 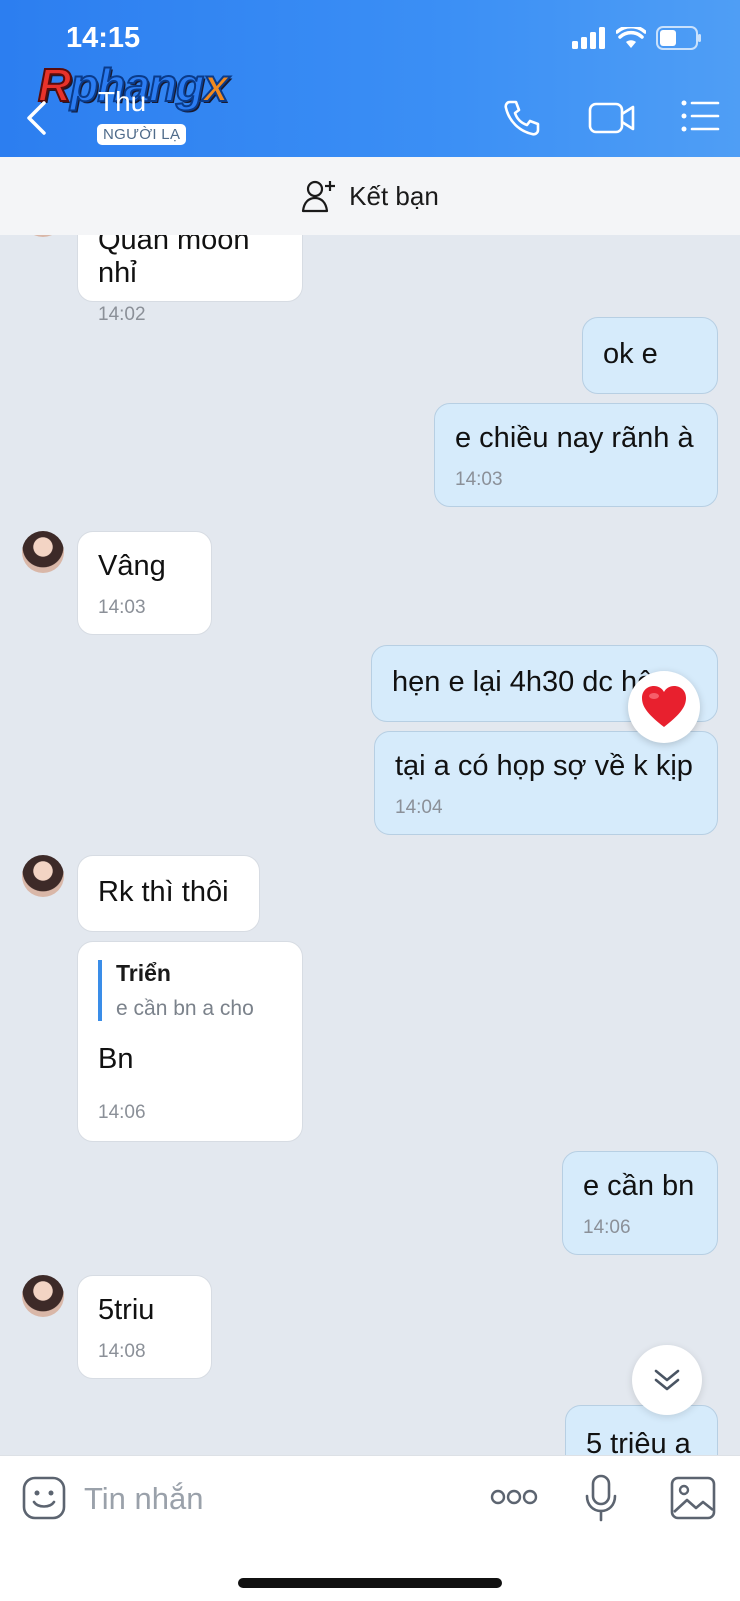 I want to click on call-button, so click(x=522, y=120).